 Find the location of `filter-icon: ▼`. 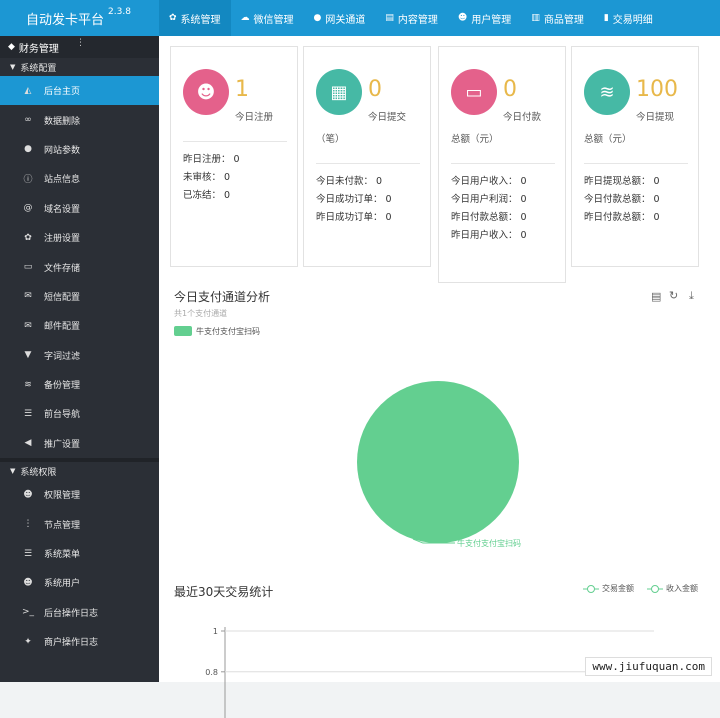

filter-icon: ▼ is located at coordinates (28, 355).